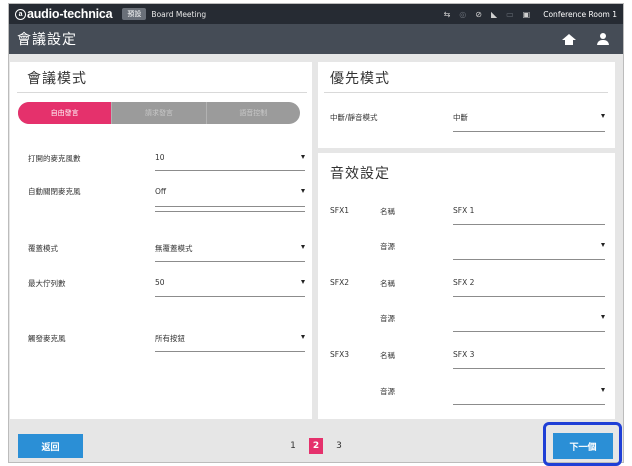 This screenshot has height=466, width=632. I want to click on link-icon: ⊘, so click(478, 14).